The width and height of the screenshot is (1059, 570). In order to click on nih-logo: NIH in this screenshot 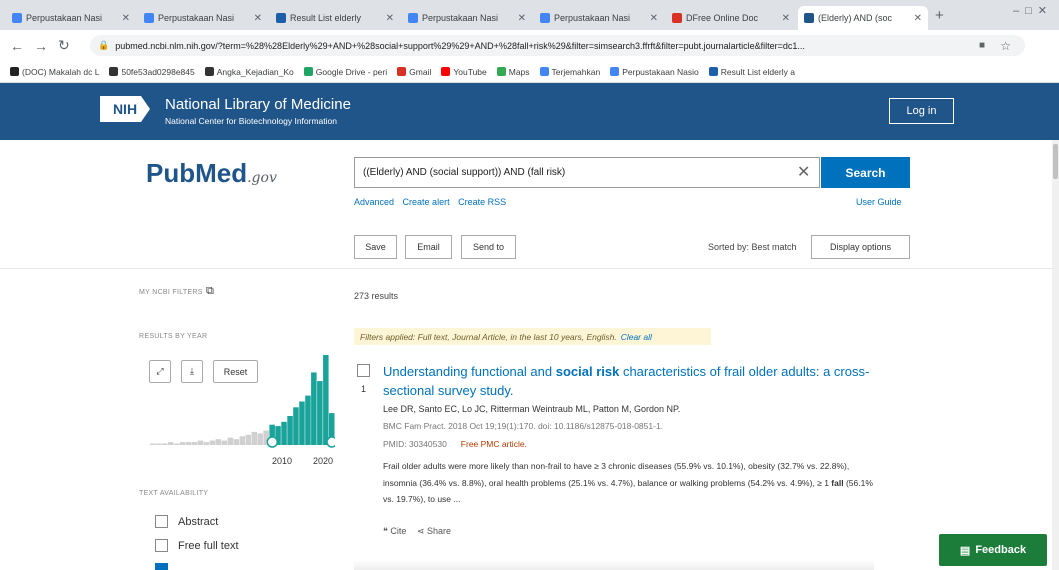, I will do `click(125, 109)`.